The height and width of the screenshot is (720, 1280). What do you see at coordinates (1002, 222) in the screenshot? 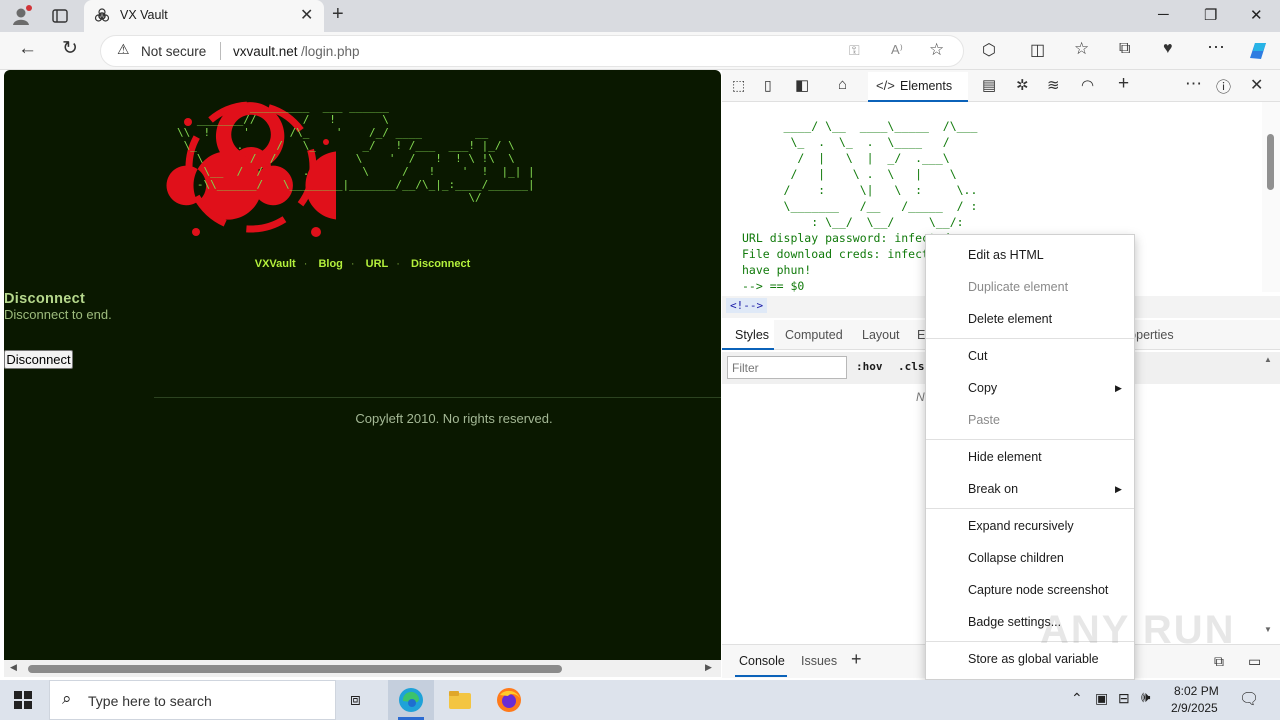
I see `dom-tree-line: : \__/ \__/ \__/:` at bounding box center [1002, 222].